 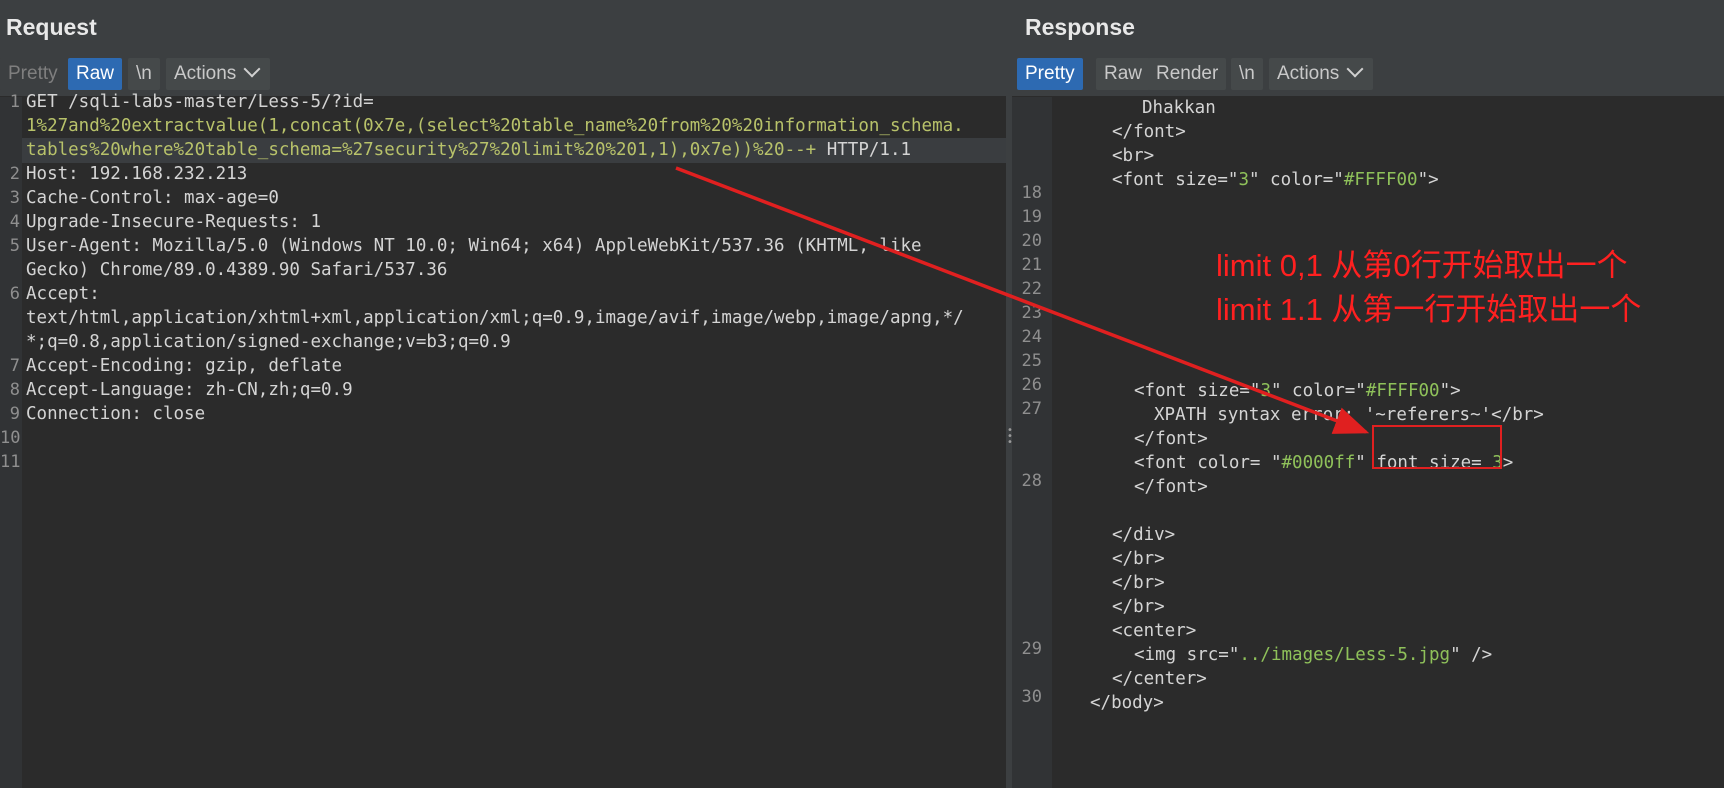 I want to click on request-raw-tab: Raw, so click(x=95, y=74).